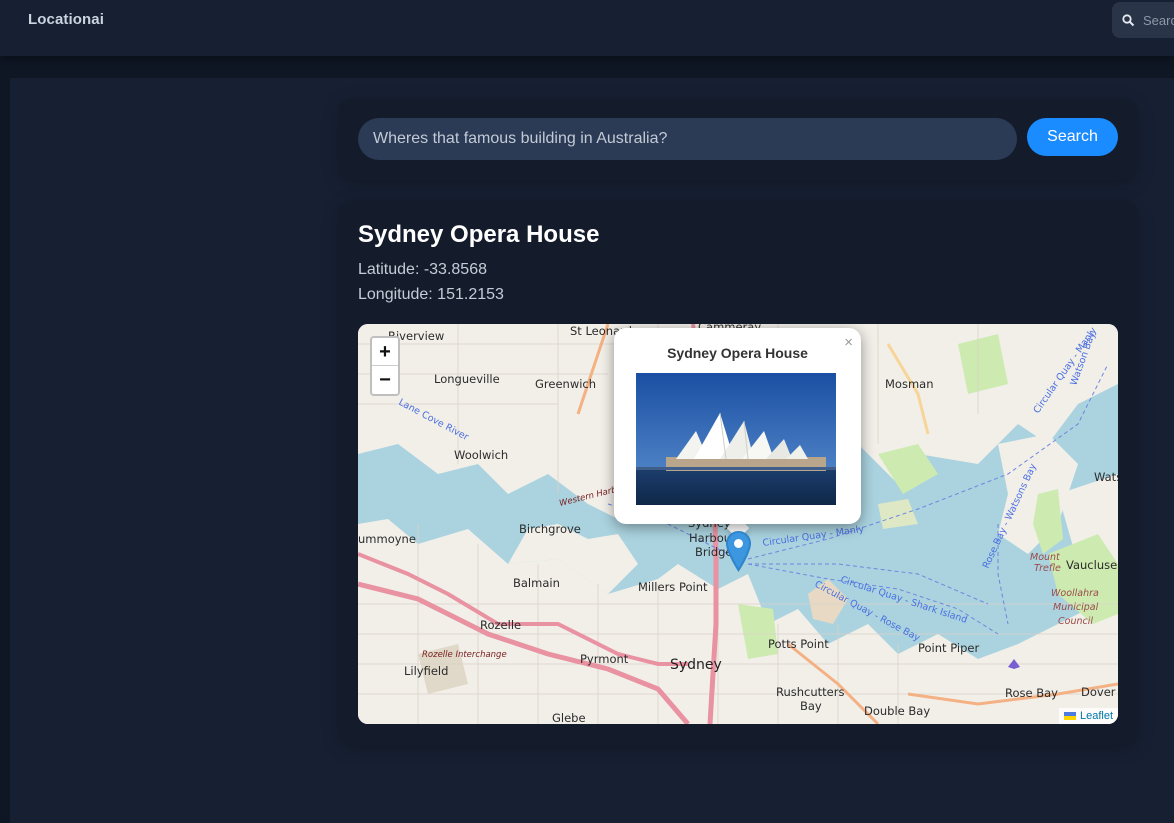 This screenshot has width=1174, height=823. What do you see at coordinates (481, 455) in the screenshot?
I see `svg-text: Woolwich` at bounding box center [481, 455].